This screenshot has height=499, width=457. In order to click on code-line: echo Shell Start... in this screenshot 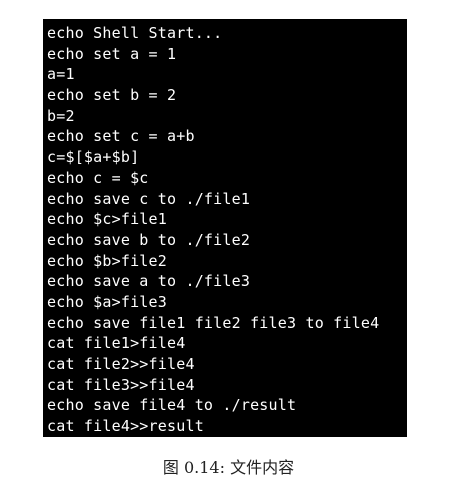, I will do `click(135, 33)`.